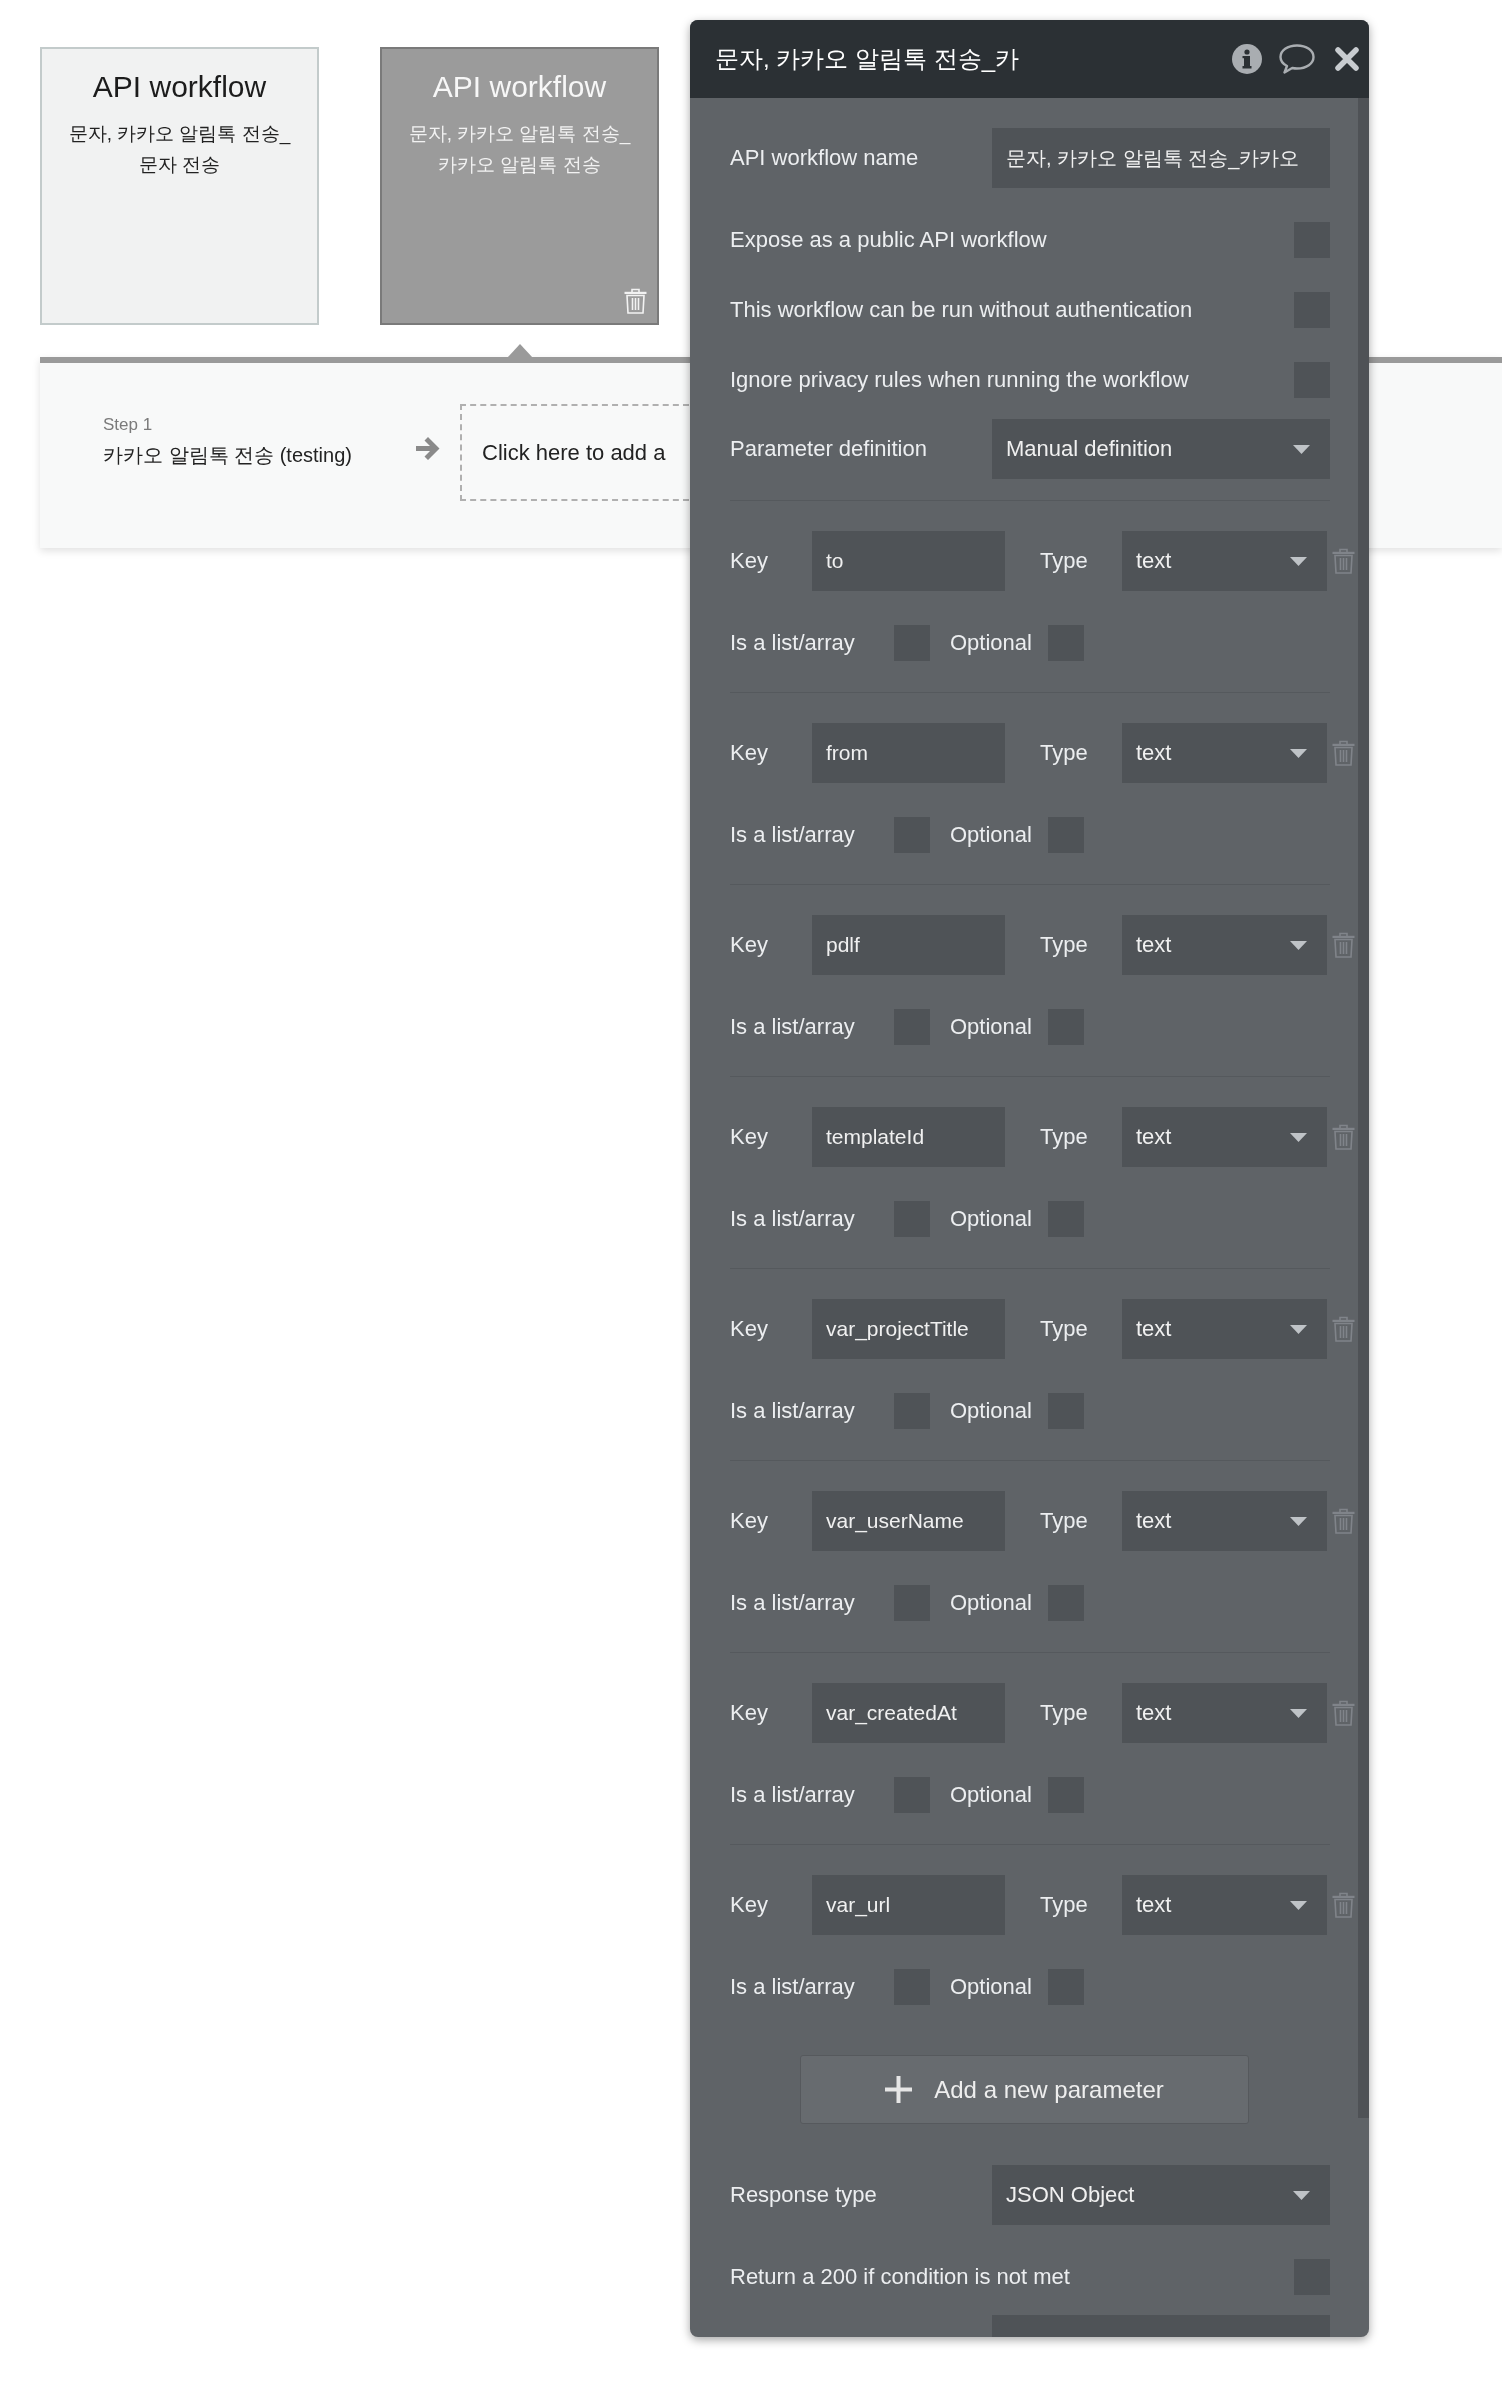  Describe the element at coordinates (803, 2195) in the screenshot. I see `field-label: Response type` at that location.